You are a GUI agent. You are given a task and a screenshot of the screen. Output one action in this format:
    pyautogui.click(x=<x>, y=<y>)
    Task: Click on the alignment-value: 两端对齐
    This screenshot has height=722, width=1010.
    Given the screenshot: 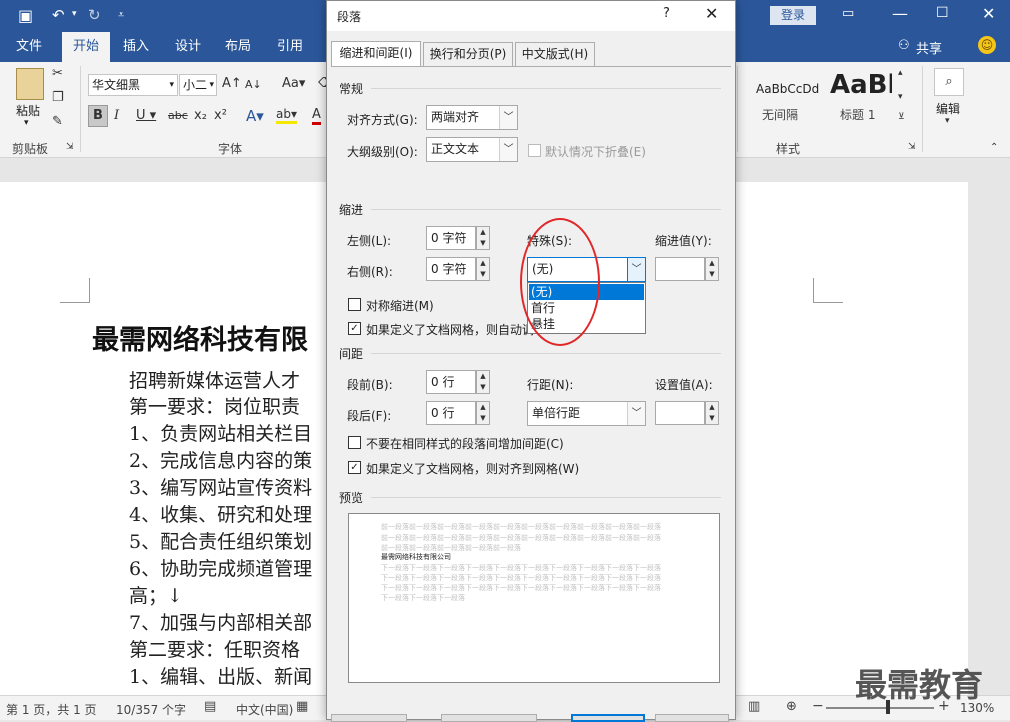 What is the action you would take?
    pyautogui.click(x=455, y=117)
    